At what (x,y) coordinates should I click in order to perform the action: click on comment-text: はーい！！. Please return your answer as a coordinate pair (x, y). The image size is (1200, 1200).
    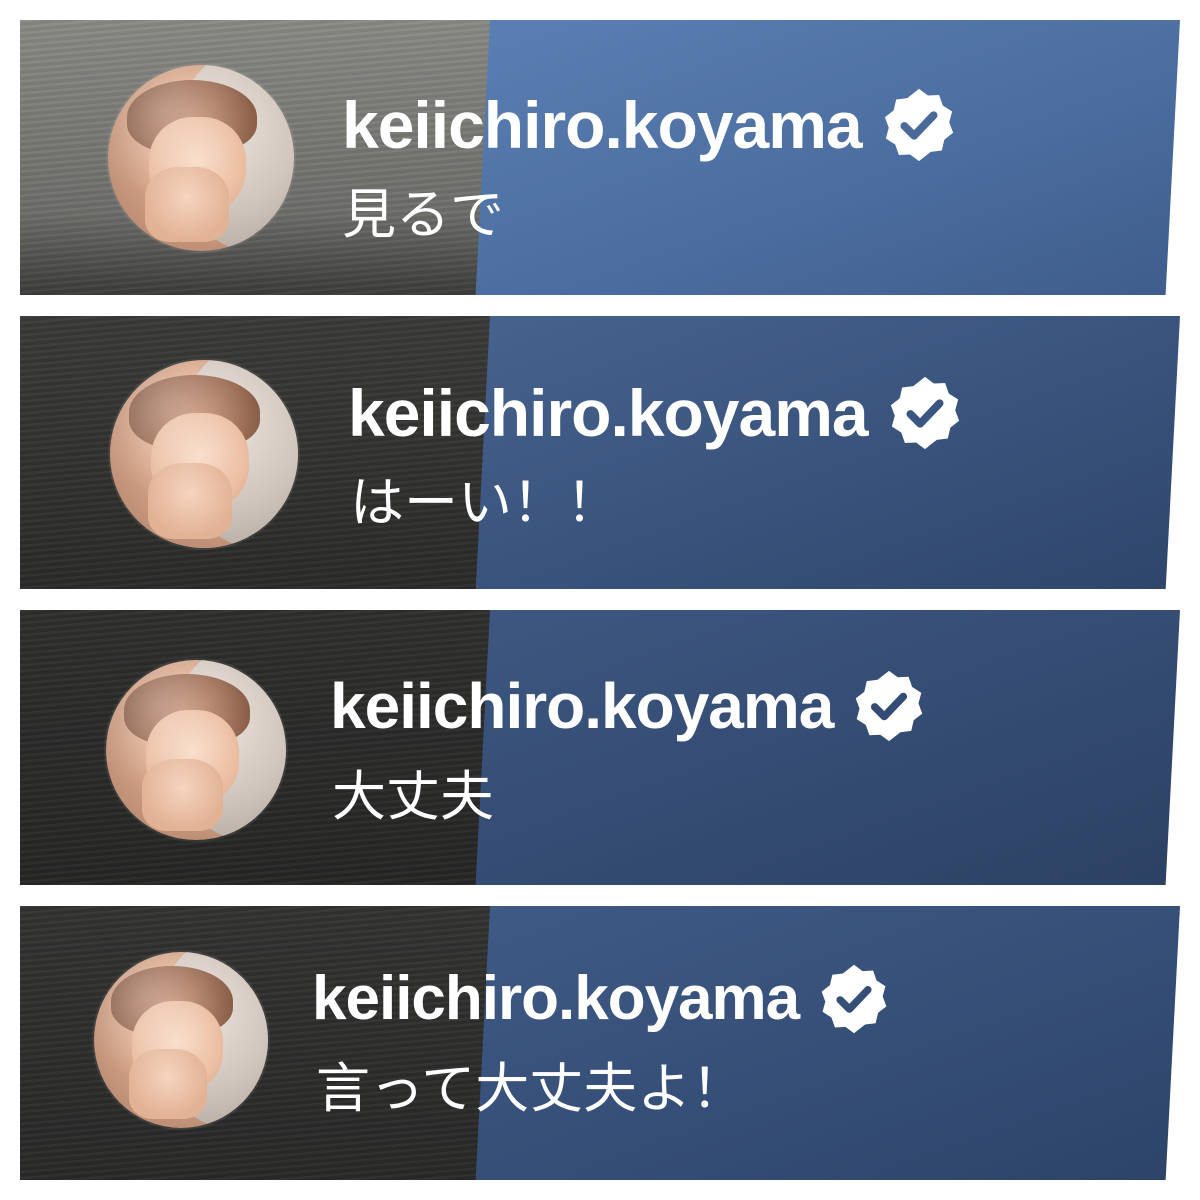
    Looking at the image, I should click on (485, 502).